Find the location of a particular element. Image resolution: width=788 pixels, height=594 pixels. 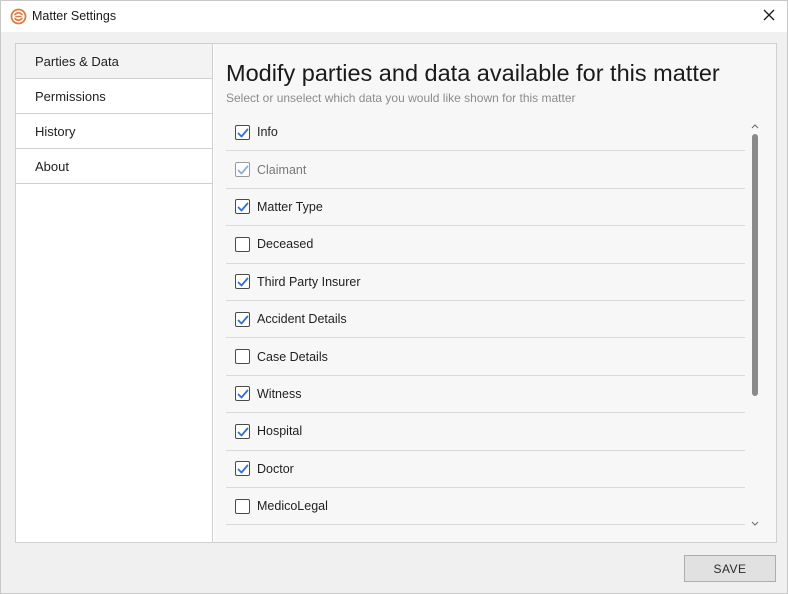

list-item: Hospital is located at coordinates (485, 432).